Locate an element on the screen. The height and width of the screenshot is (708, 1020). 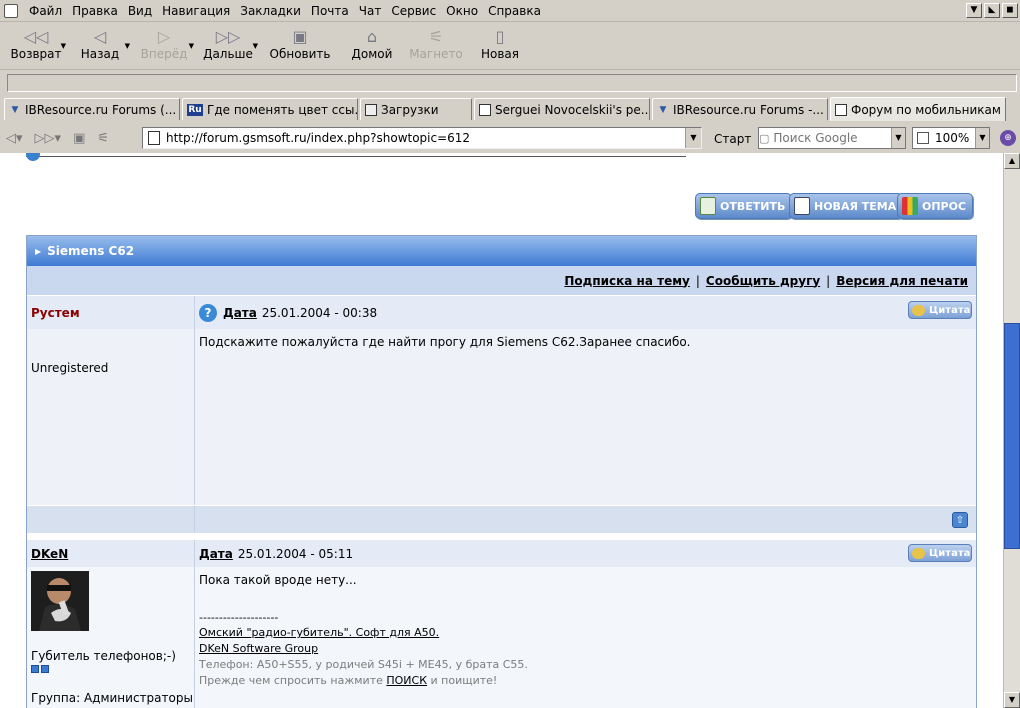
menu-help: Справка is located at coordinates (514, 11).